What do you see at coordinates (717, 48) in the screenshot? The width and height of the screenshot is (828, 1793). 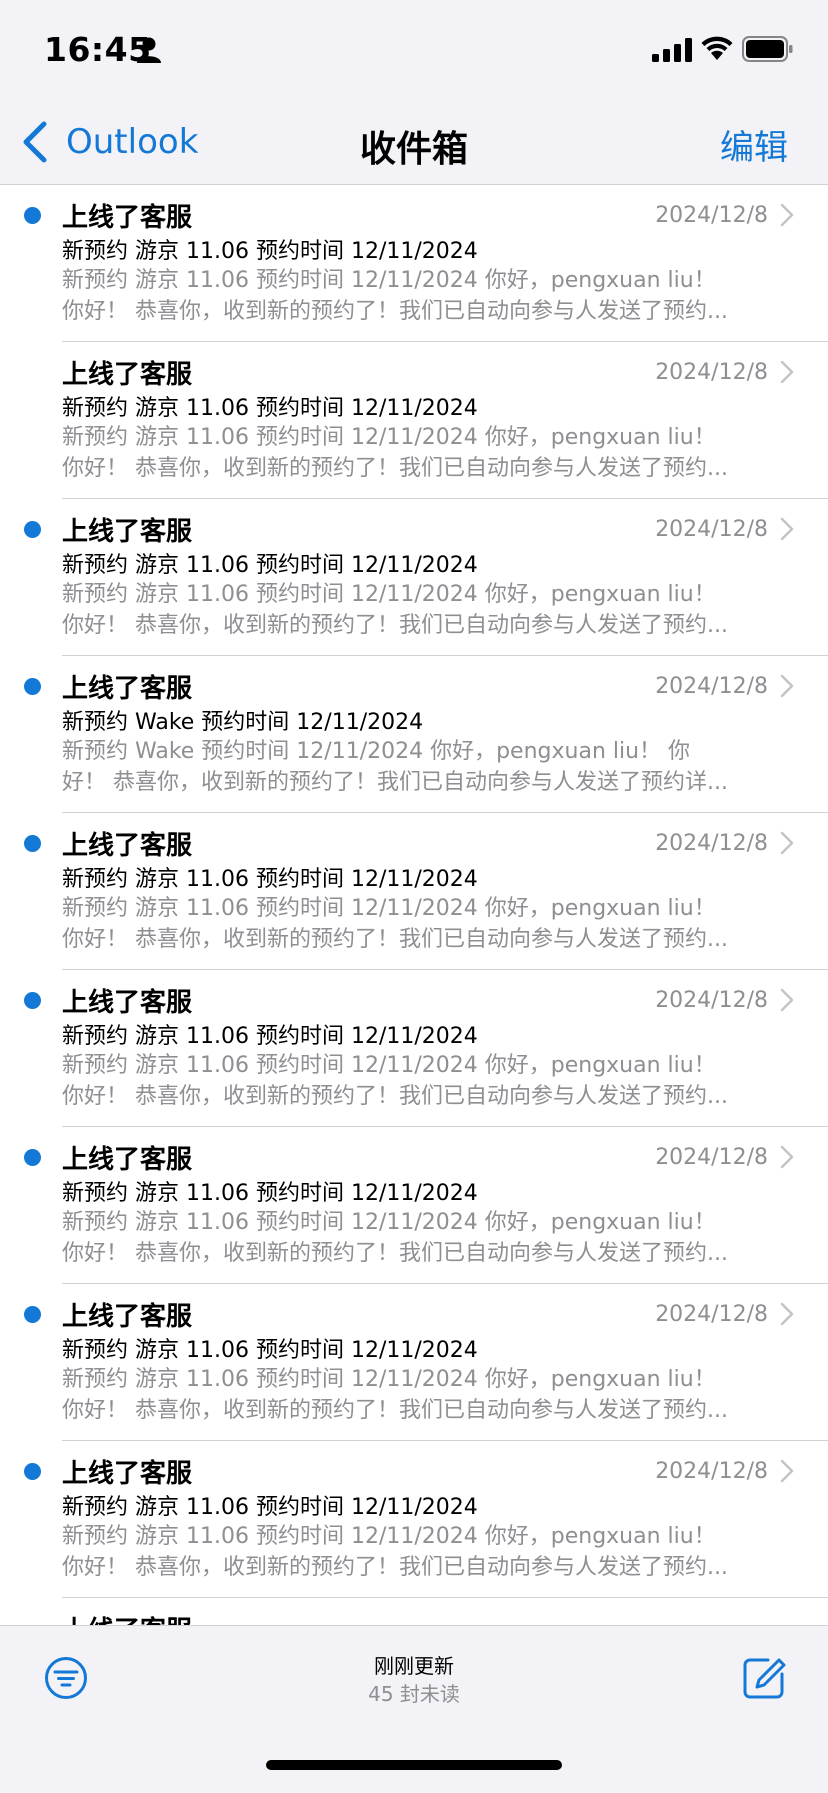 I see `wifi-icon` at bounding box center [717, 48].